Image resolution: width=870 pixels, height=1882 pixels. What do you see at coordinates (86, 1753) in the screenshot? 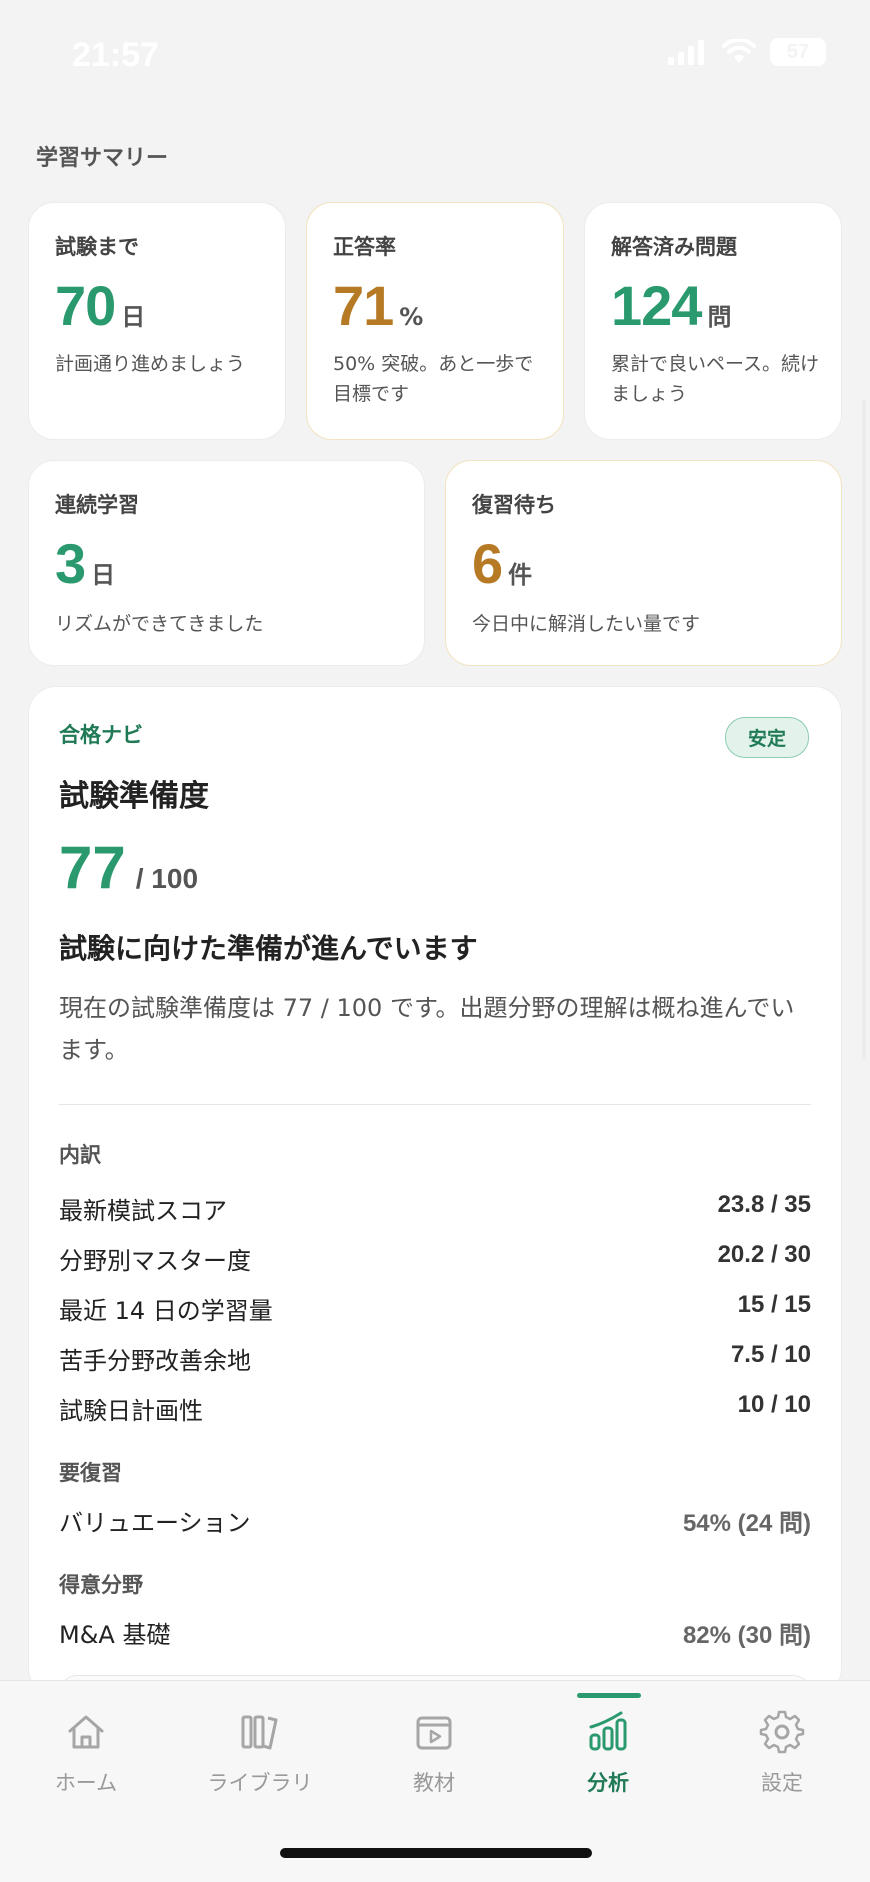
I see `tab-home: ホーム` at bounding box center [86, 1753].